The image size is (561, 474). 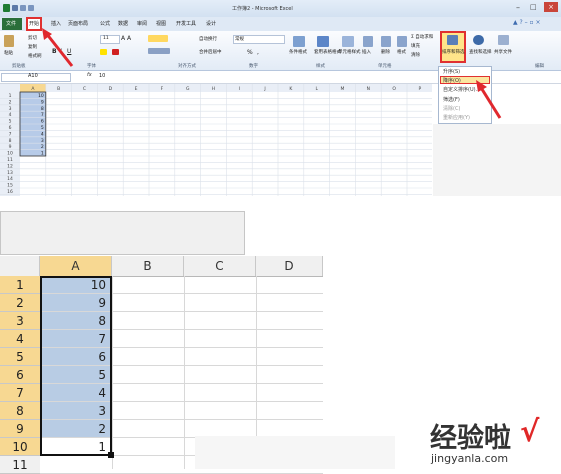 I want to click on row-header-4: 4, so click(x=20, y=339).